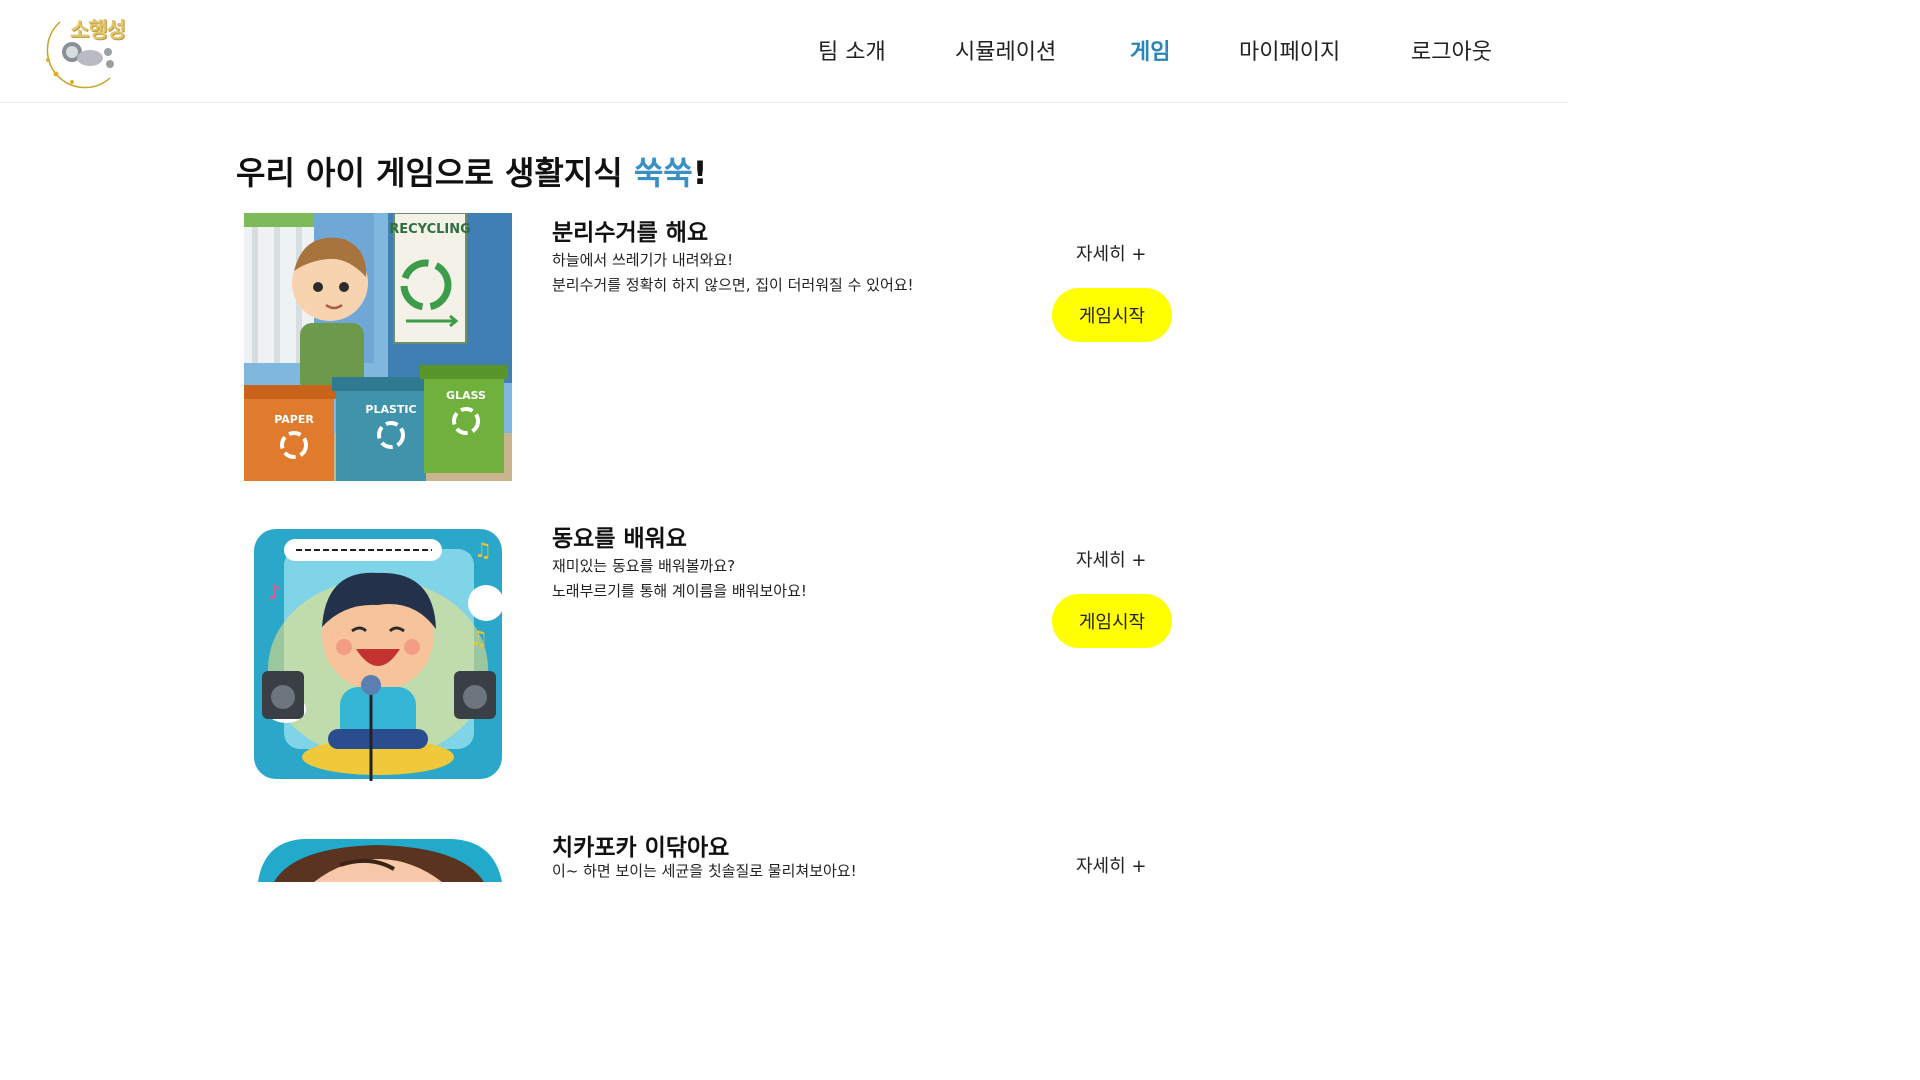 The image size is (1920, 1080). I want to click on game-title: 동요를 배워요, so click(619, 539).